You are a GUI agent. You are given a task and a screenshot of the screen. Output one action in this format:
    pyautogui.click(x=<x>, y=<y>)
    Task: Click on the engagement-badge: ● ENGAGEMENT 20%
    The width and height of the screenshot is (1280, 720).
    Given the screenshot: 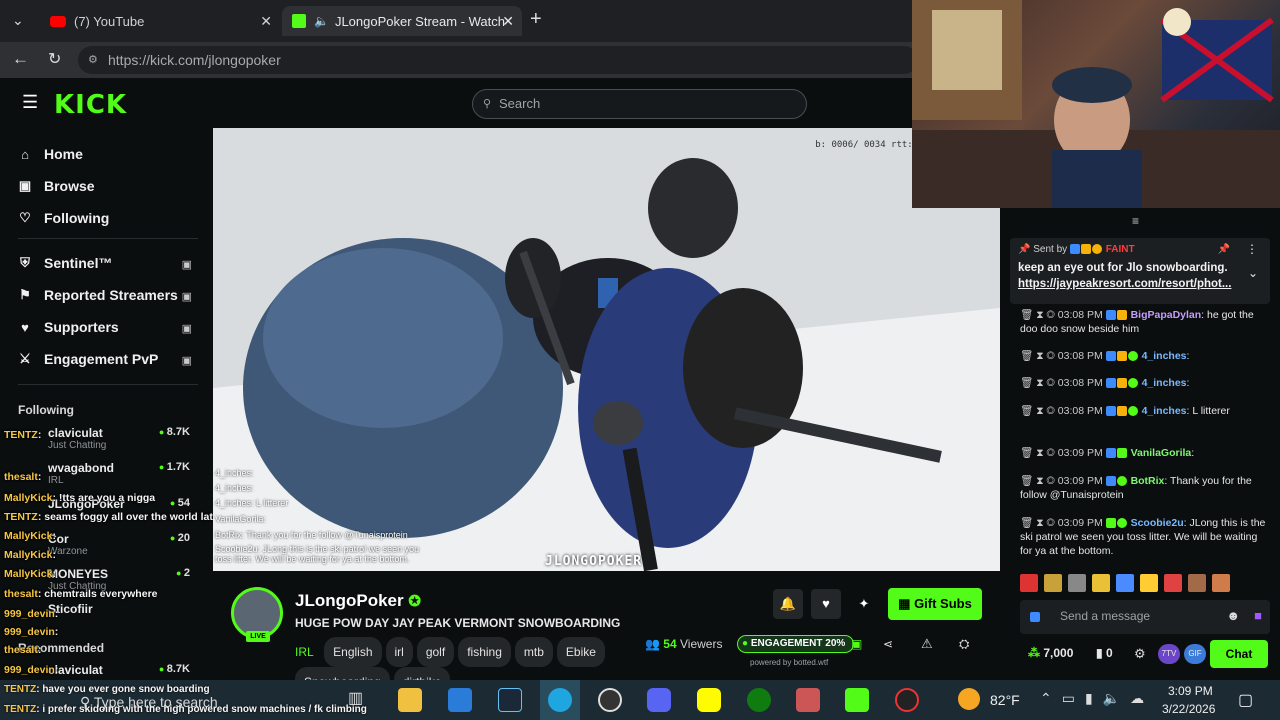 What is the action you would take?
    pyautogui.click(x=796, y=644)
    